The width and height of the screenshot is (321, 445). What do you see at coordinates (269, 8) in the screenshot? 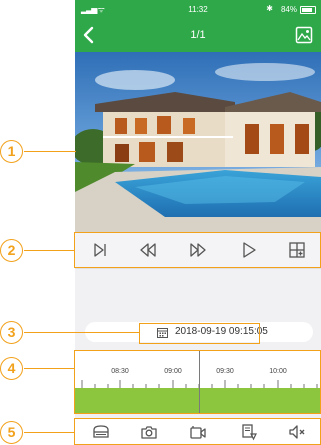
I see `bluetooth-icon: ✱` at bounding box center [269, 8].